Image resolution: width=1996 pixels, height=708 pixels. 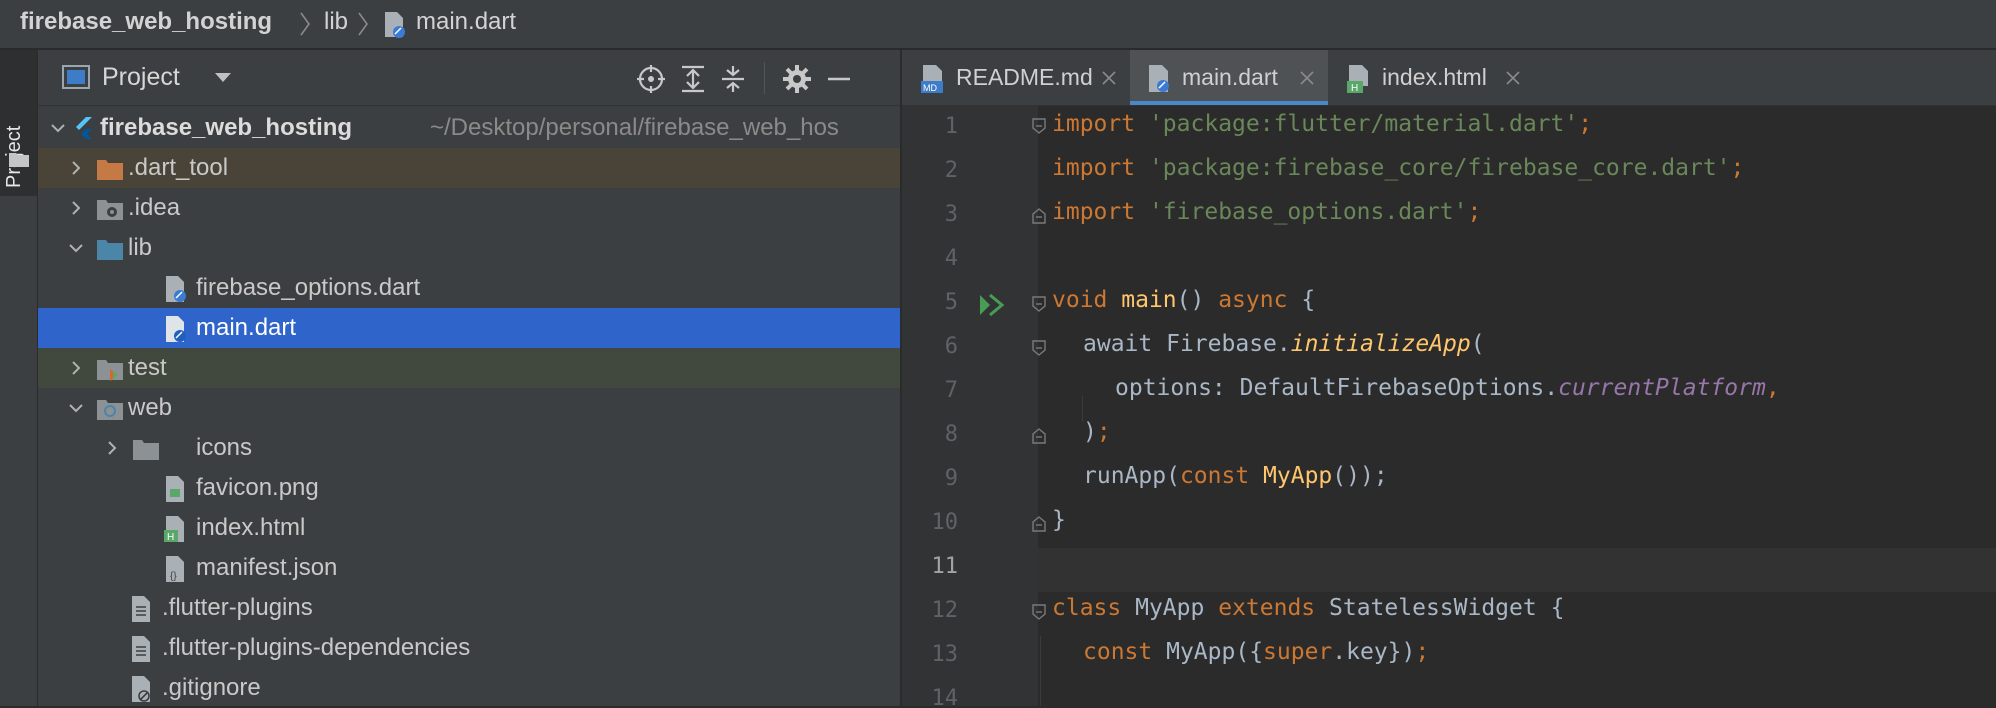 What do you see at coordinates (336, 22) in the screenshot?
I see `breadcrumb-folder: lib` at bounding box center [336, 22].